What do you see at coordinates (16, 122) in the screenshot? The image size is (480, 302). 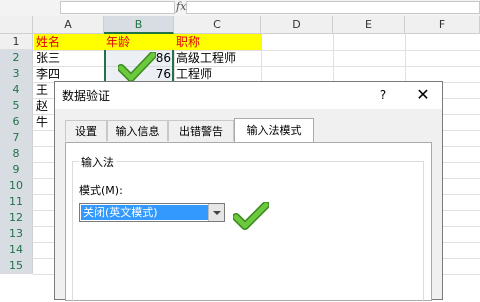 I see `row-header: 6` at bounding box center [16, 122].